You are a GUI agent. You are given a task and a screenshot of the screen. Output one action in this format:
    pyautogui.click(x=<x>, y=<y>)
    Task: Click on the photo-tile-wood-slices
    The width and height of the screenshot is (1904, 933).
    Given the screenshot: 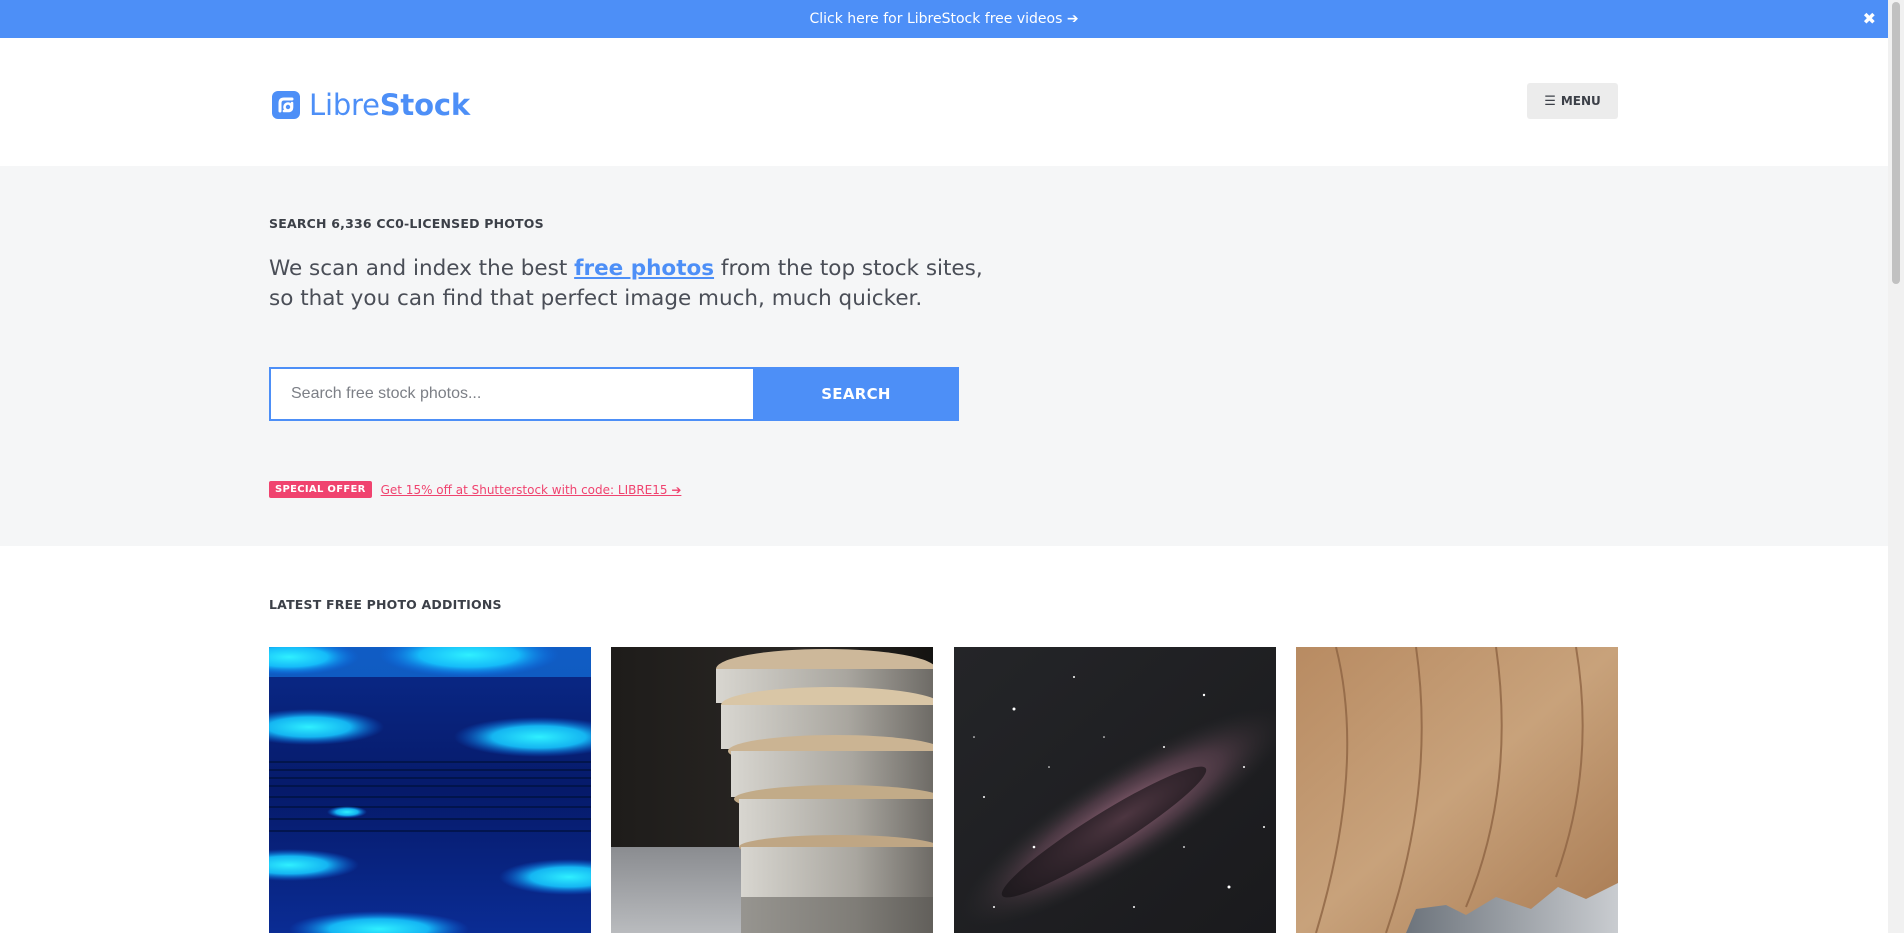 What is the action you would take?
    pyautogui.click(x=772, y=790)
    